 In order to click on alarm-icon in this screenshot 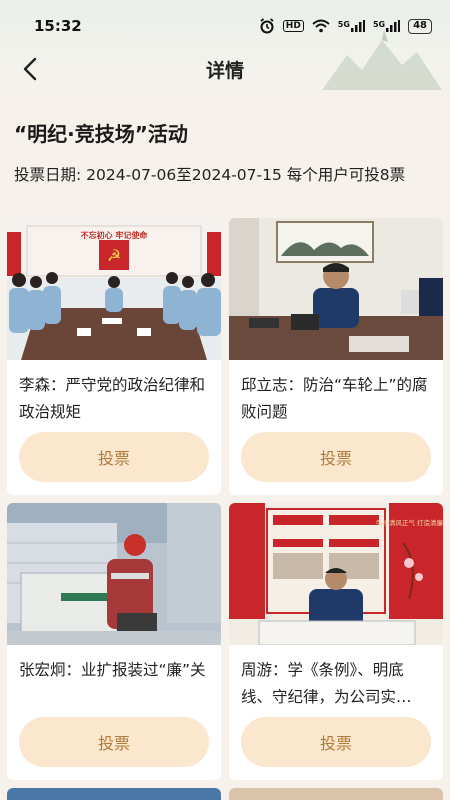, I will do `click(267, 26)`.